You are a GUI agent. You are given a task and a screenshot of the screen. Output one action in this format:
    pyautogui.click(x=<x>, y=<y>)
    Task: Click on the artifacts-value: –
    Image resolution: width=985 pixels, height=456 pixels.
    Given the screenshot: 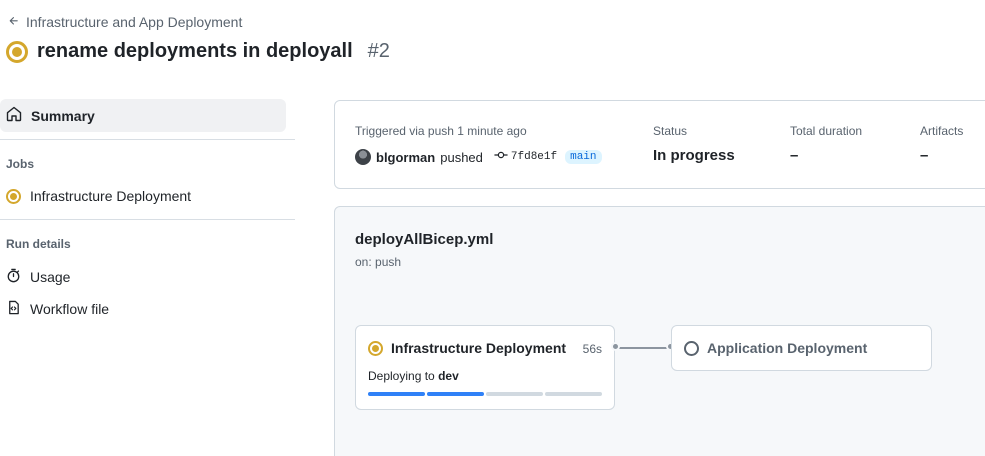 What is the action you would take?
    pyautogui.click(x=924, y=155)
    